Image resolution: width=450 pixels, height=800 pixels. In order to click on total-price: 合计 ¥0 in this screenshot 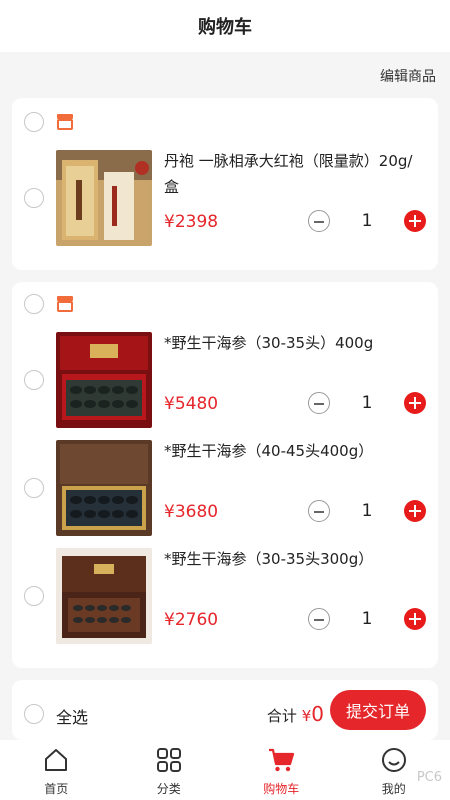, I will do `click(295, 714)`.